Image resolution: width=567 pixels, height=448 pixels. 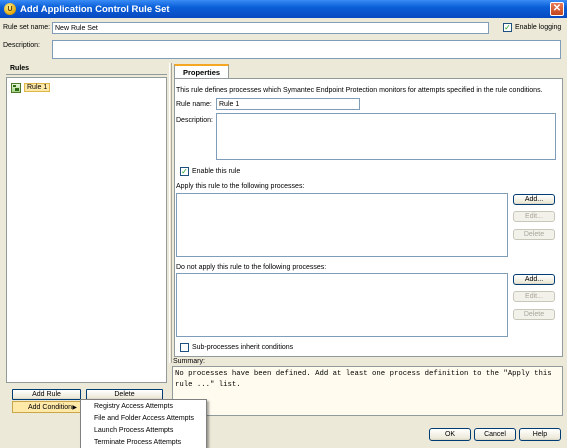 I want to click on app-shield-icon: U, so click(x=10, y=9).